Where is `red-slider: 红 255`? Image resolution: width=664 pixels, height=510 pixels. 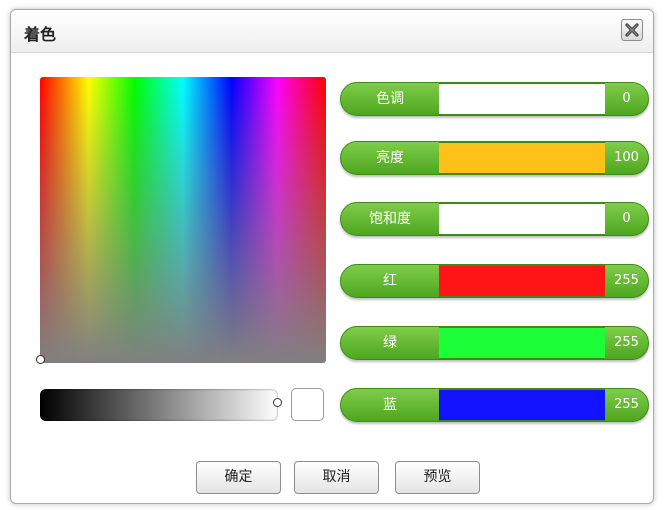 red-slider: 红 255 is located at coordinates (494, 281).